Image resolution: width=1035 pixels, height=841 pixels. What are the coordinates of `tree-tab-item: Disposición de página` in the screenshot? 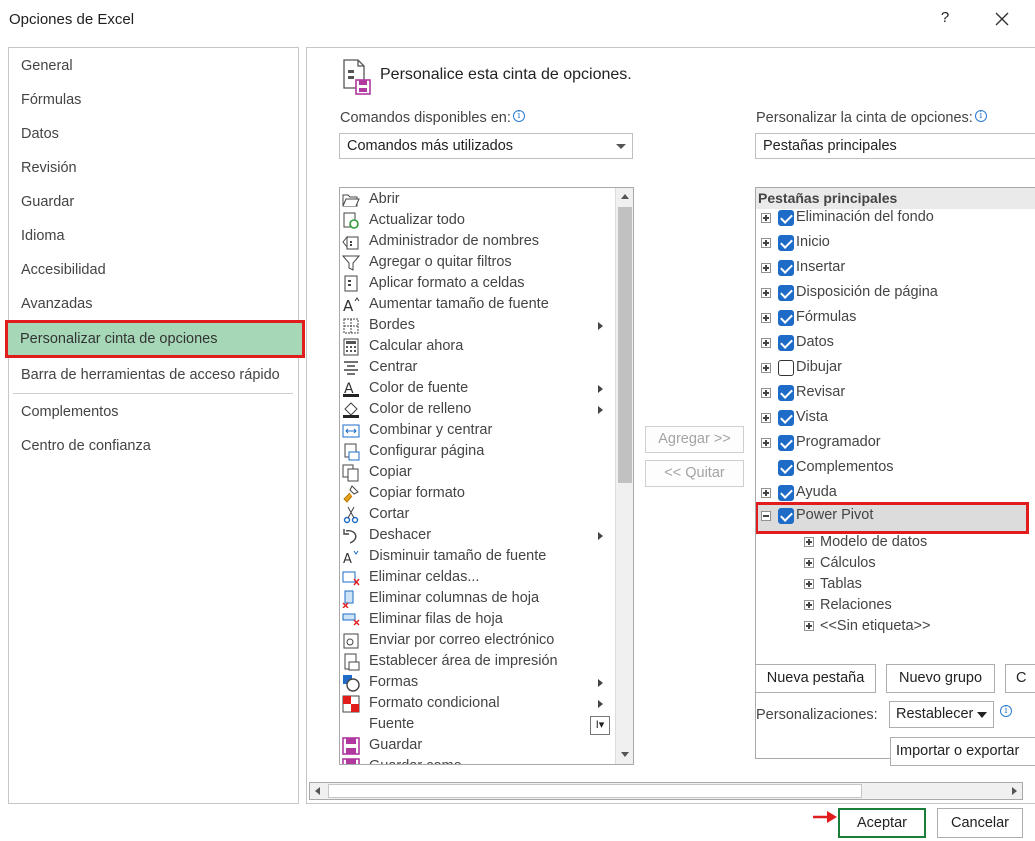 It's located at (895, 294).